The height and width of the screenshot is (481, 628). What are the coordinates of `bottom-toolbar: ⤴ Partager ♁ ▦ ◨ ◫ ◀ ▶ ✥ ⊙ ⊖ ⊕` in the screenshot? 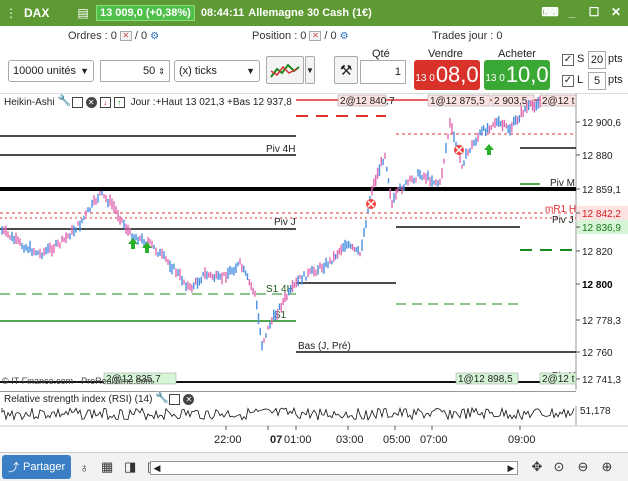 It's located at (314, 466).